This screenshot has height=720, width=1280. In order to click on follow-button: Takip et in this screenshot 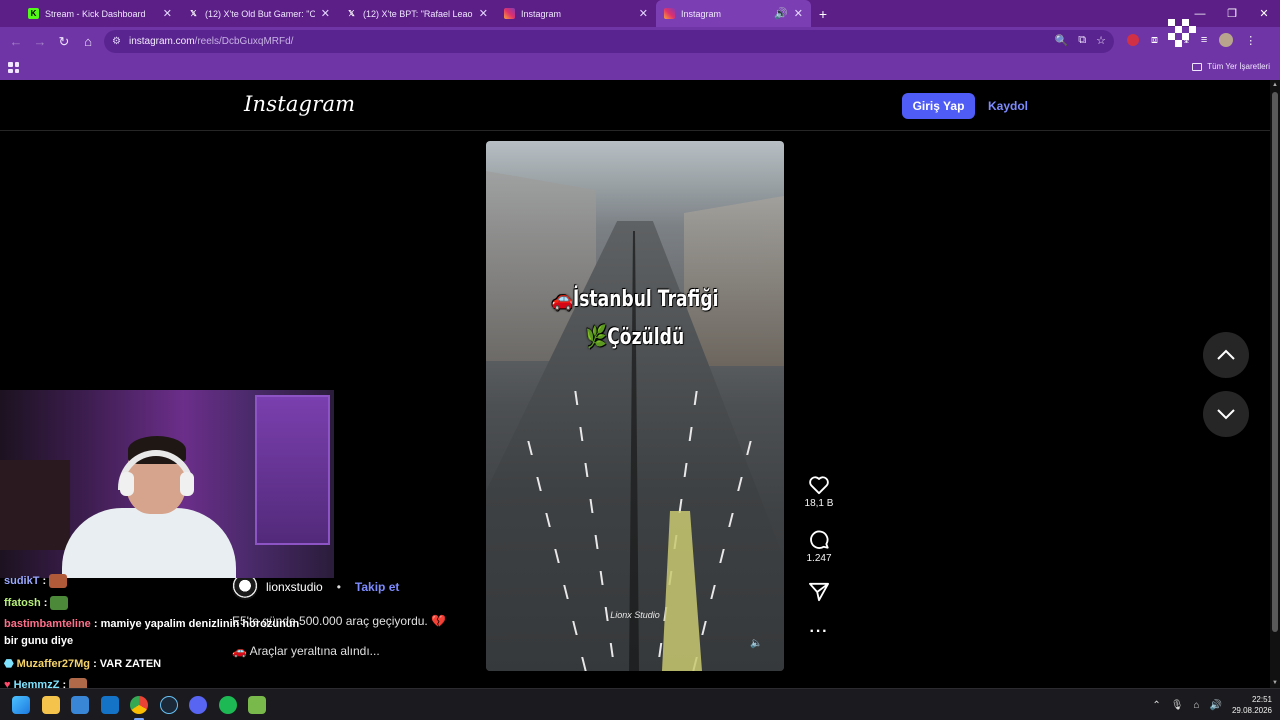, I will do `click(377, 587)`.